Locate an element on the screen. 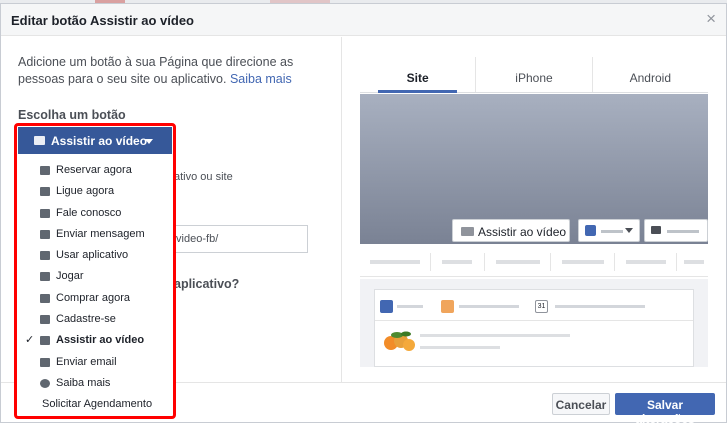 The width and height of the screenshot is (727, 423). preview-tabs: Site iPhone Android is located at coordinates (534, 75).